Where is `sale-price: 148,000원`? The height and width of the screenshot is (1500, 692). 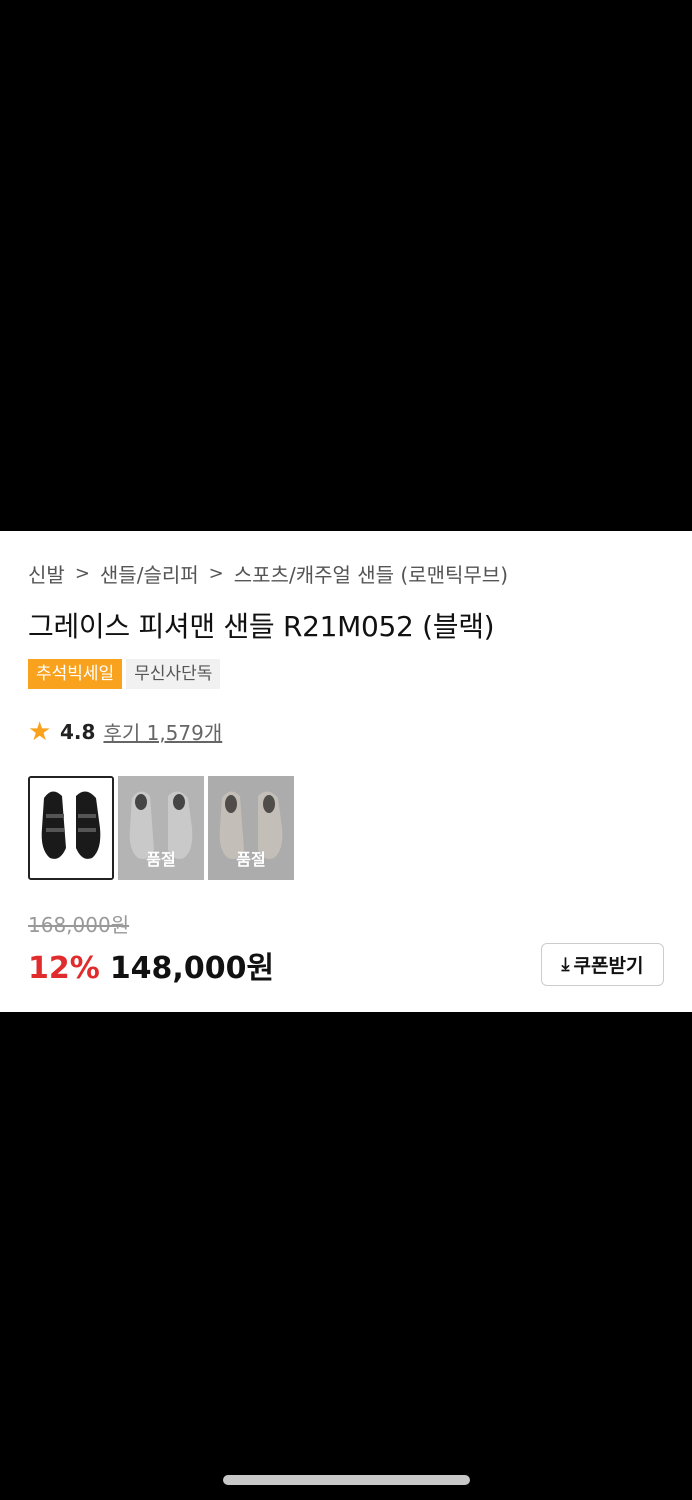 sale-price: 148,000원 is located at coordinates (192, 968).